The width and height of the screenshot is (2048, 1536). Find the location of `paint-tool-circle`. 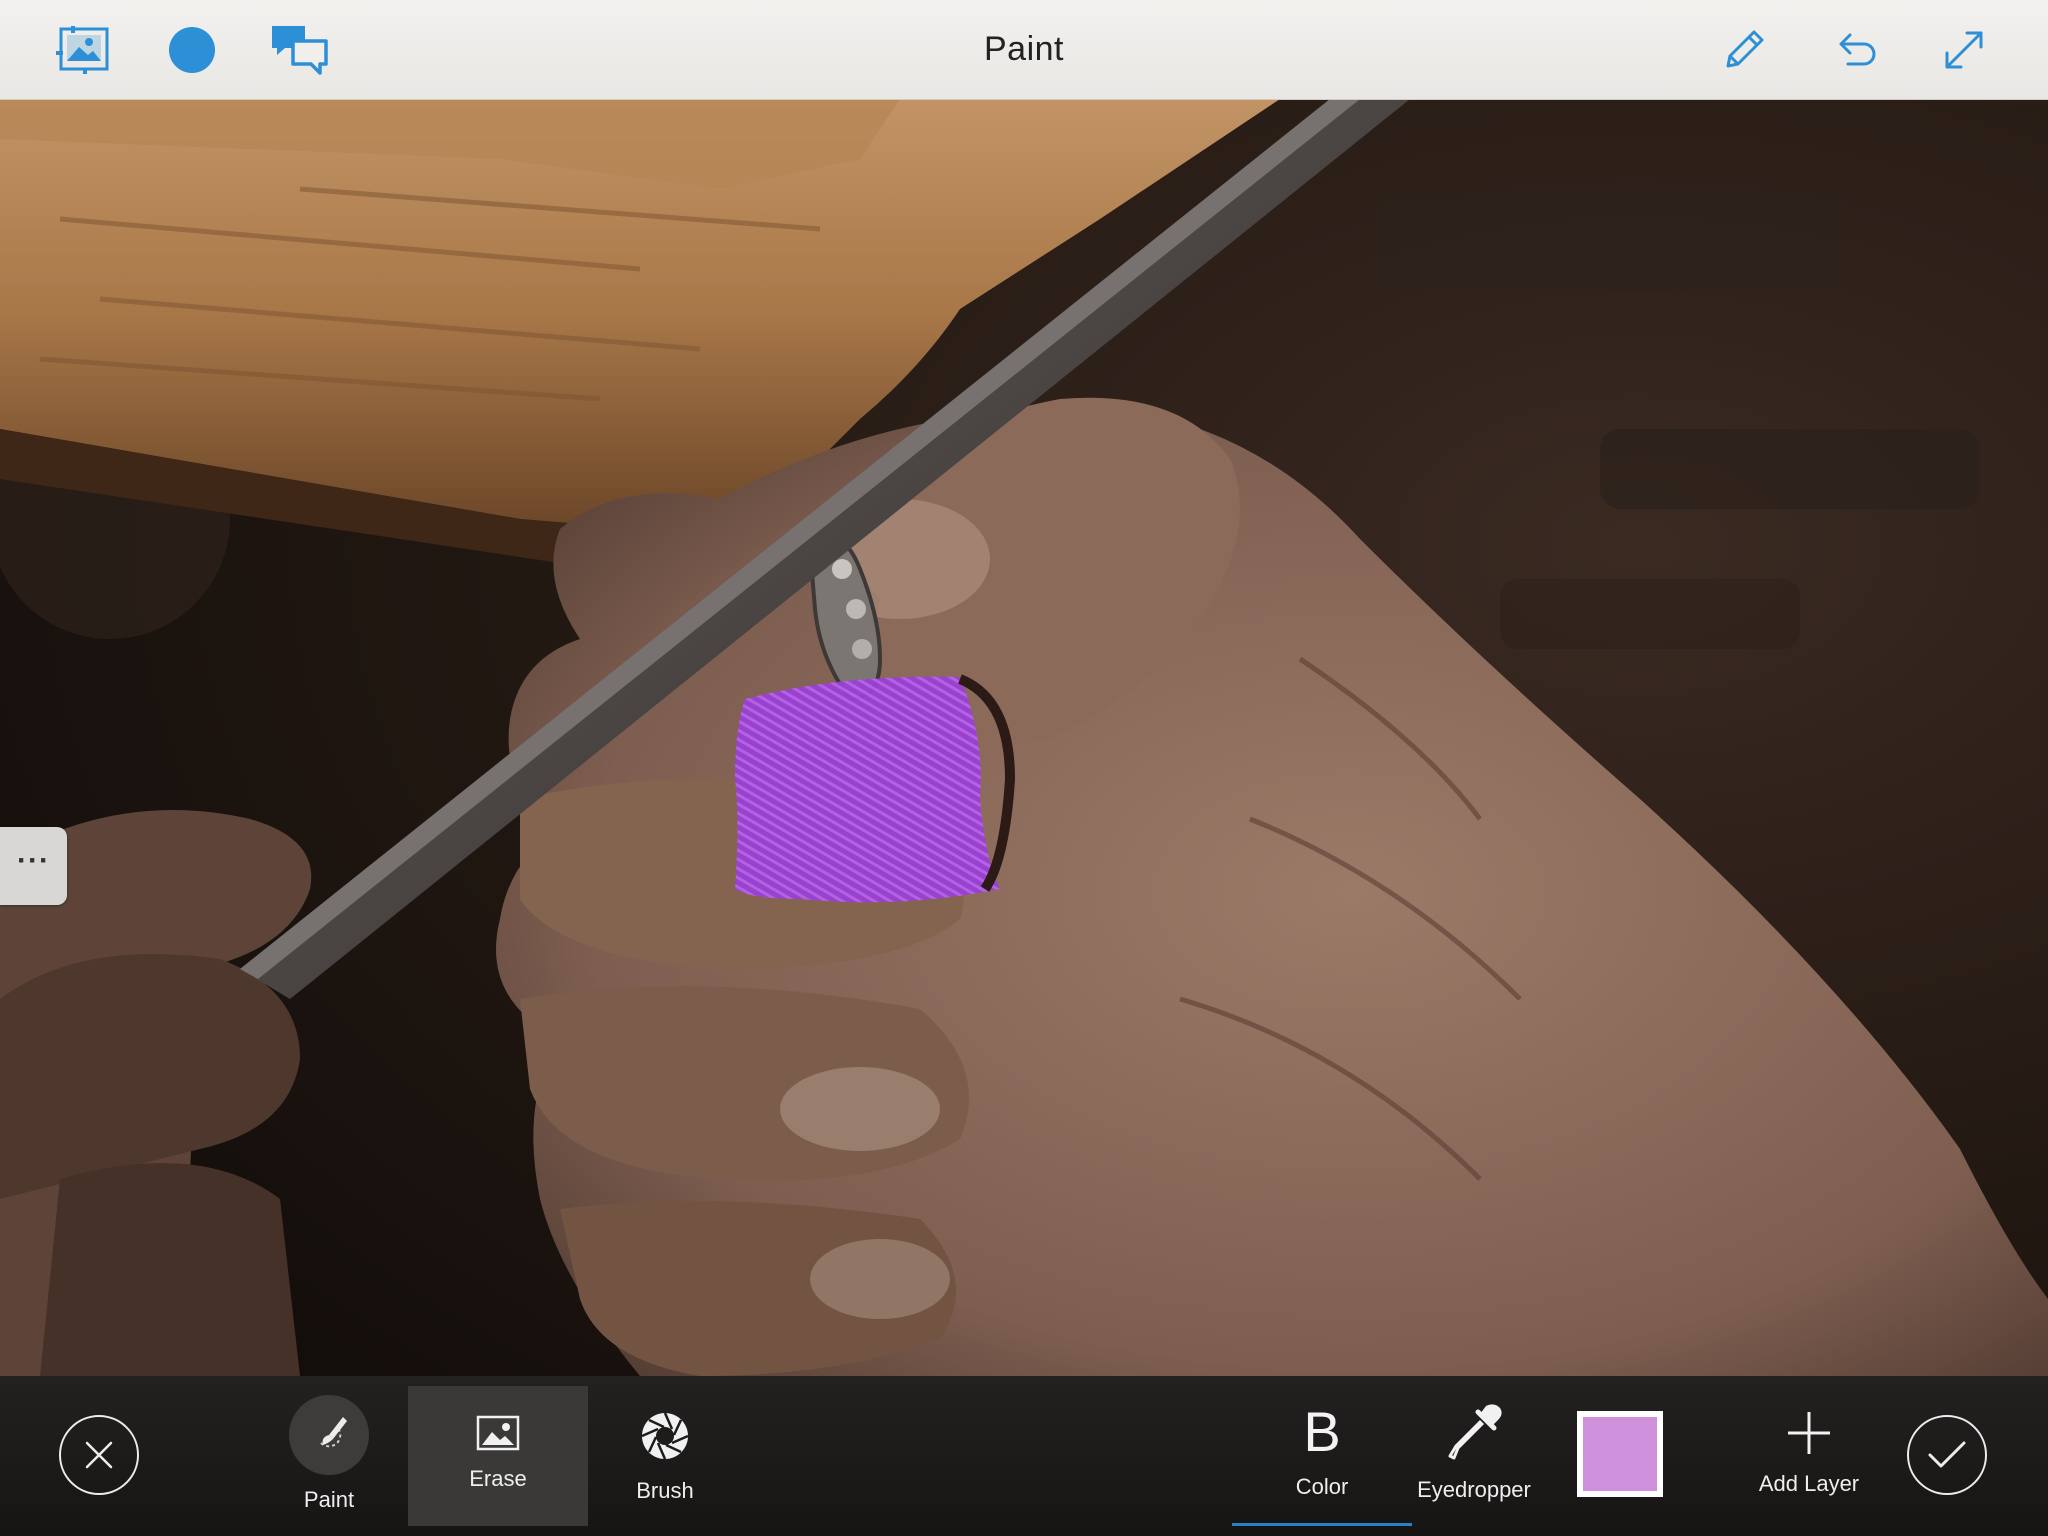

paint-tool-circle is located at coordinates (329, 1435).